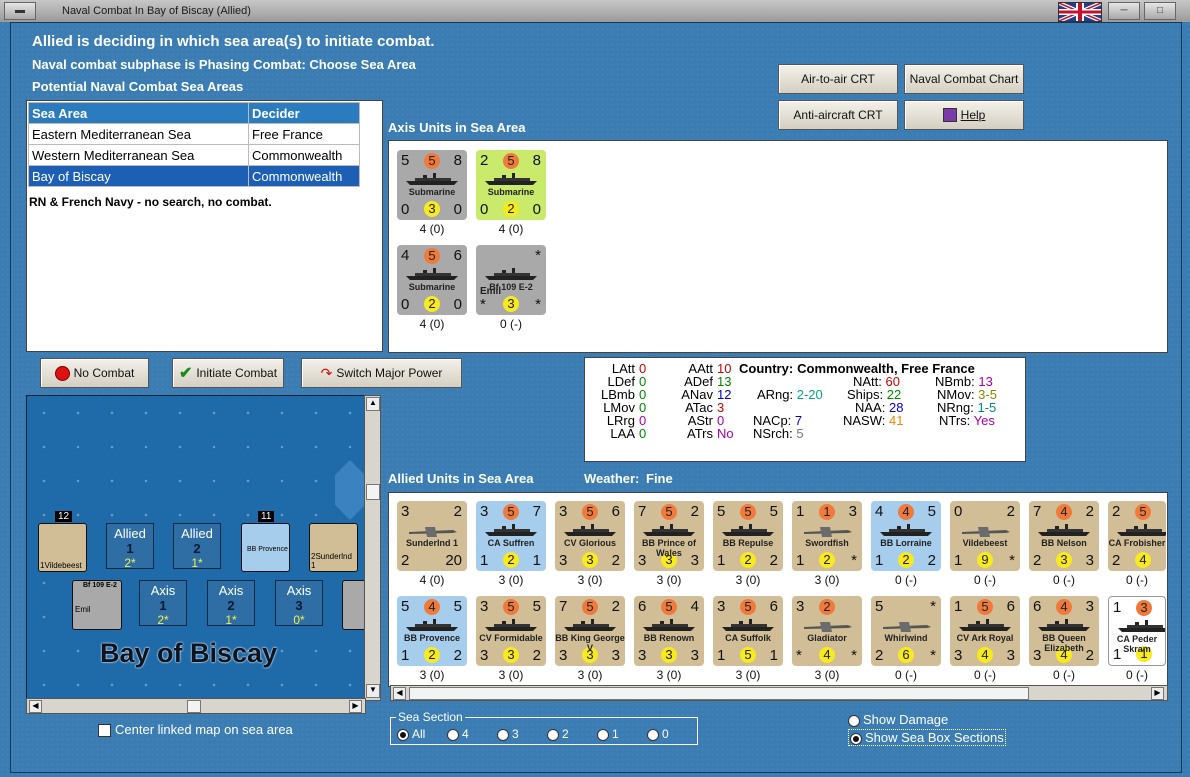  I want to click on unit-counter: 3 5 6 3 3 2 CV Glorious, so click(590, 536).